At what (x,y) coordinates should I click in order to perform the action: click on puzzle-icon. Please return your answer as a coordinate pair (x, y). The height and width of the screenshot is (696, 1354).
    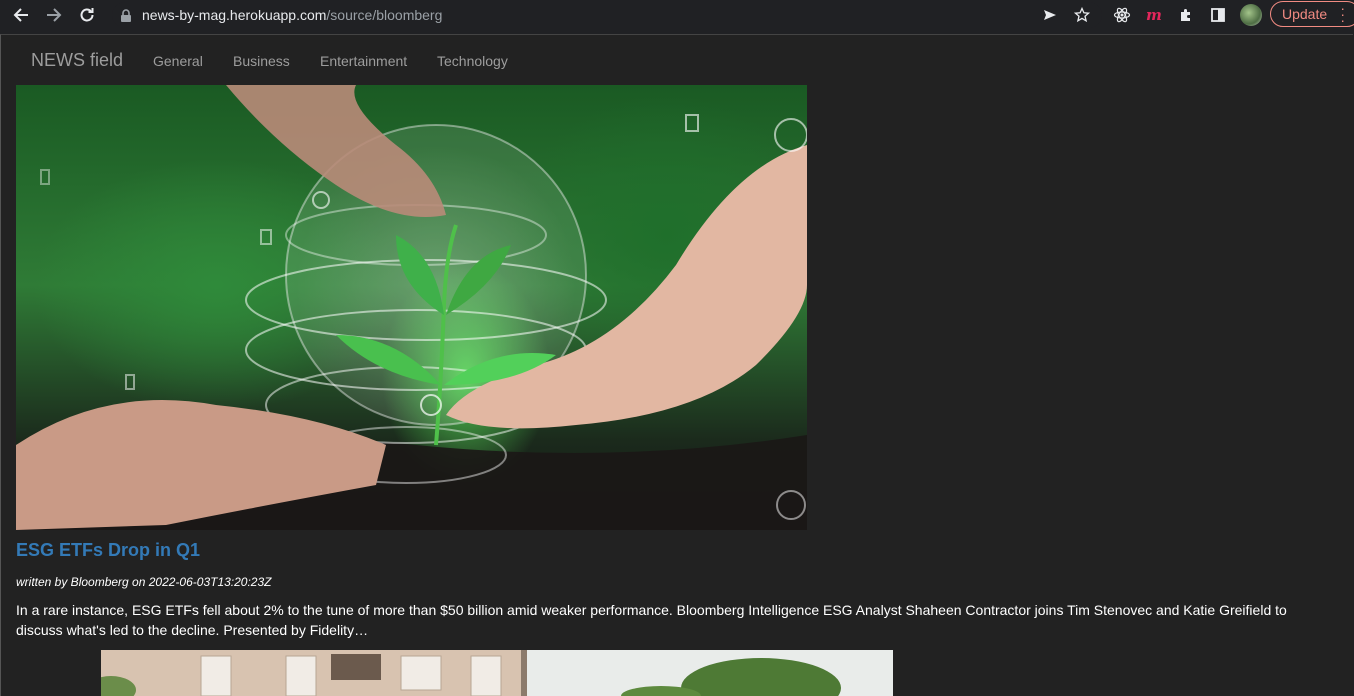
    Looking at the image, I should click on (1186, 15).